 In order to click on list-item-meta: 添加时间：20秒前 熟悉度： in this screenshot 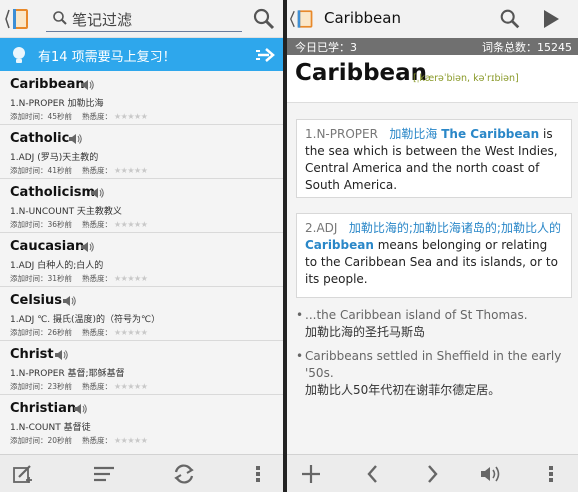, I will do `click(61, 440)`.